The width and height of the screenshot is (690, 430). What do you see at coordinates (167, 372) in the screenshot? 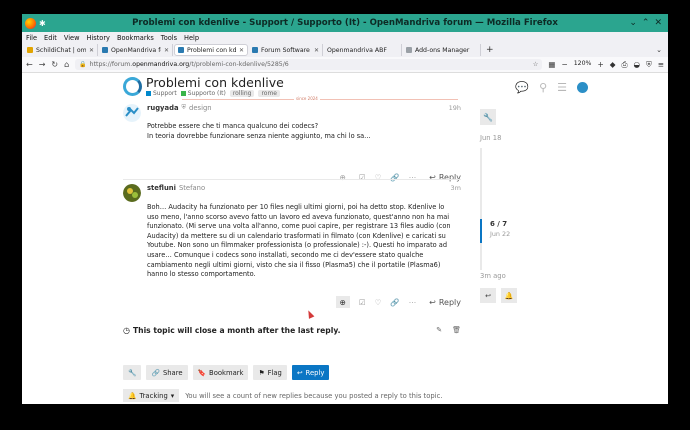
I see `share-button: 🔗 Share` at bounding box center [167, 372].